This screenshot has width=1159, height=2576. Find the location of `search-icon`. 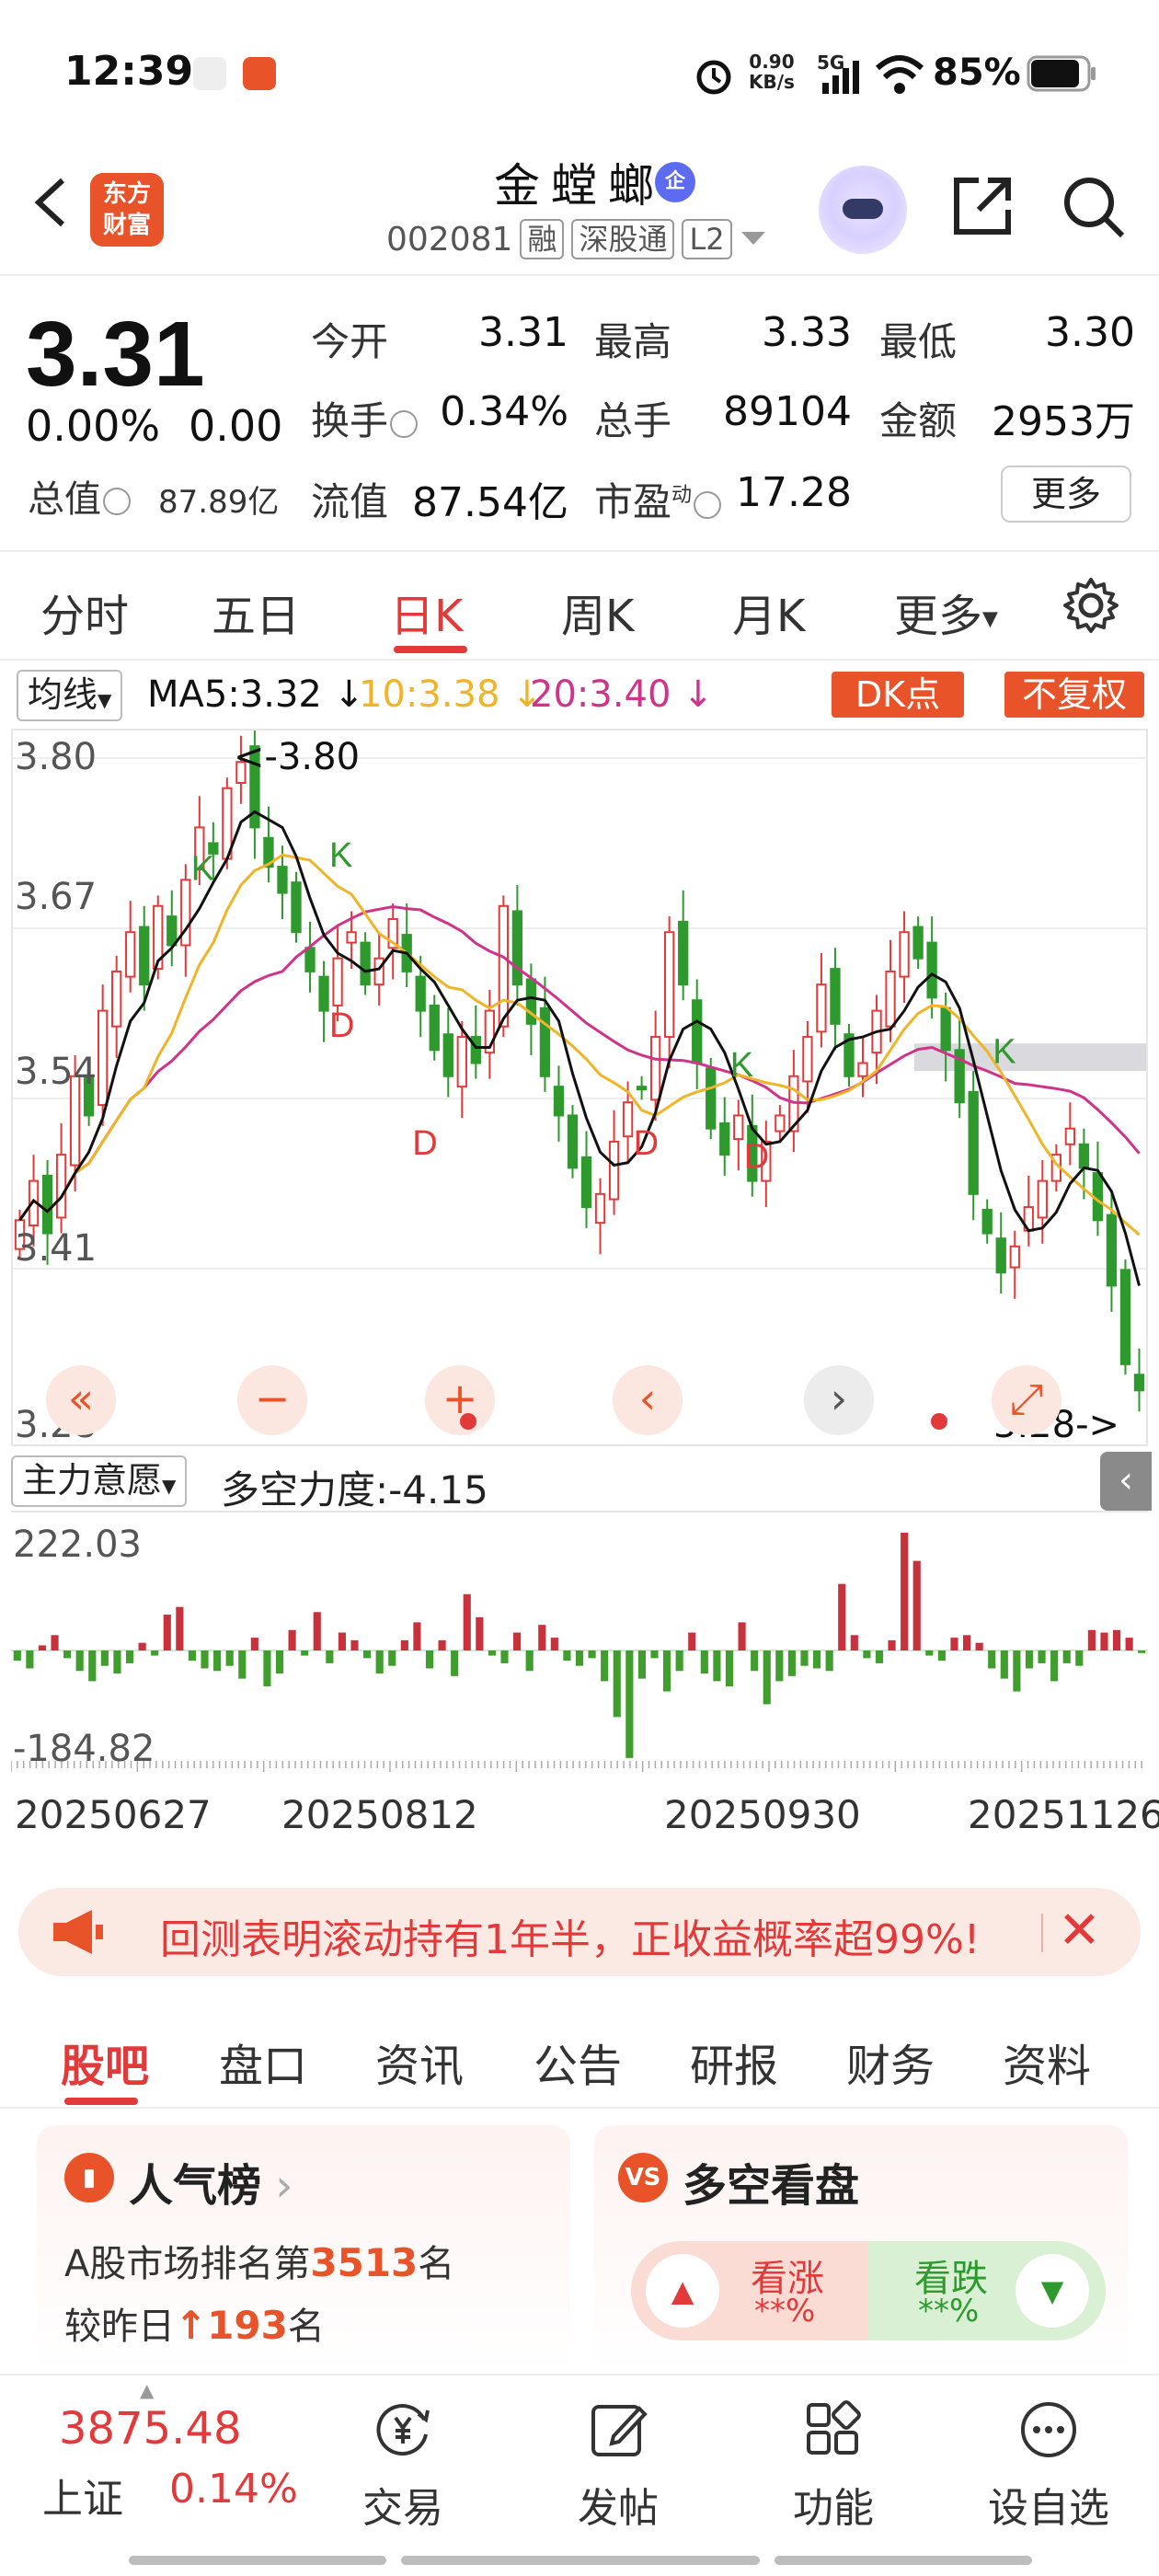

search-icon is located at coordinates (1093, 206).